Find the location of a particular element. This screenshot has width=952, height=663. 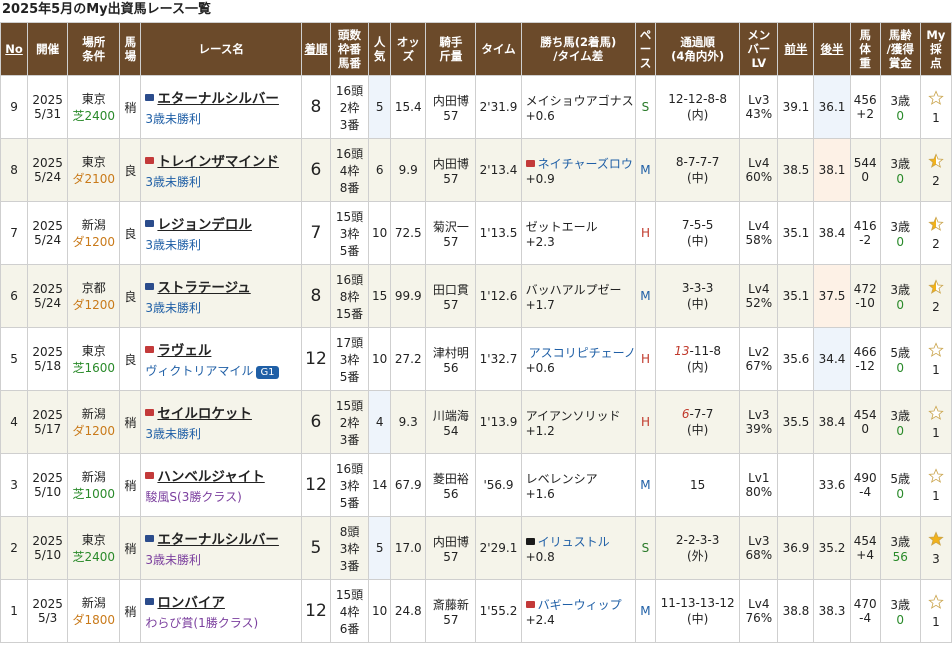

horse-name: レジョンデロル is located at coordinates (222, 223).